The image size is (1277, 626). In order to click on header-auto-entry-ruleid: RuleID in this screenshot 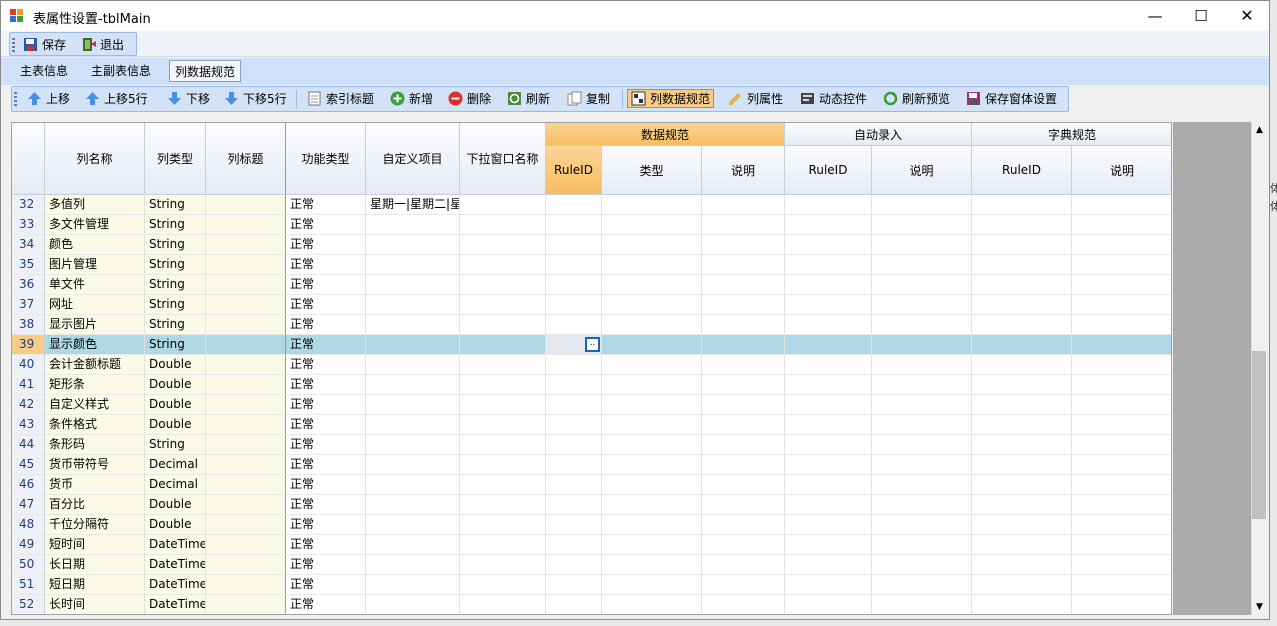, I will do `click(828, 170)`.